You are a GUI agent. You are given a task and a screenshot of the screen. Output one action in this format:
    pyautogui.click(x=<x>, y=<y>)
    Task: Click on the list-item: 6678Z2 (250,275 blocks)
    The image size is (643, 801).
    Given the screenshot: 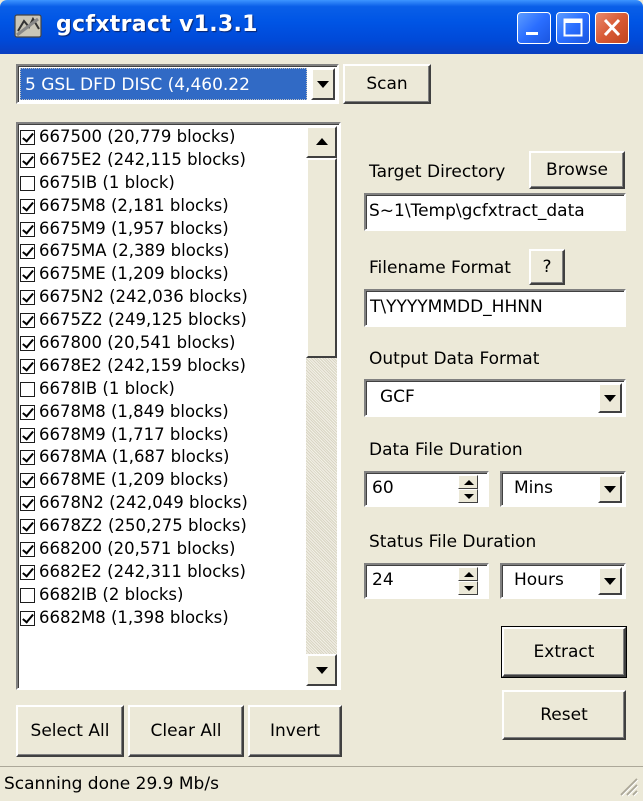 What is the action you would take?
    pyautogui.click(x=163, y=527)
    